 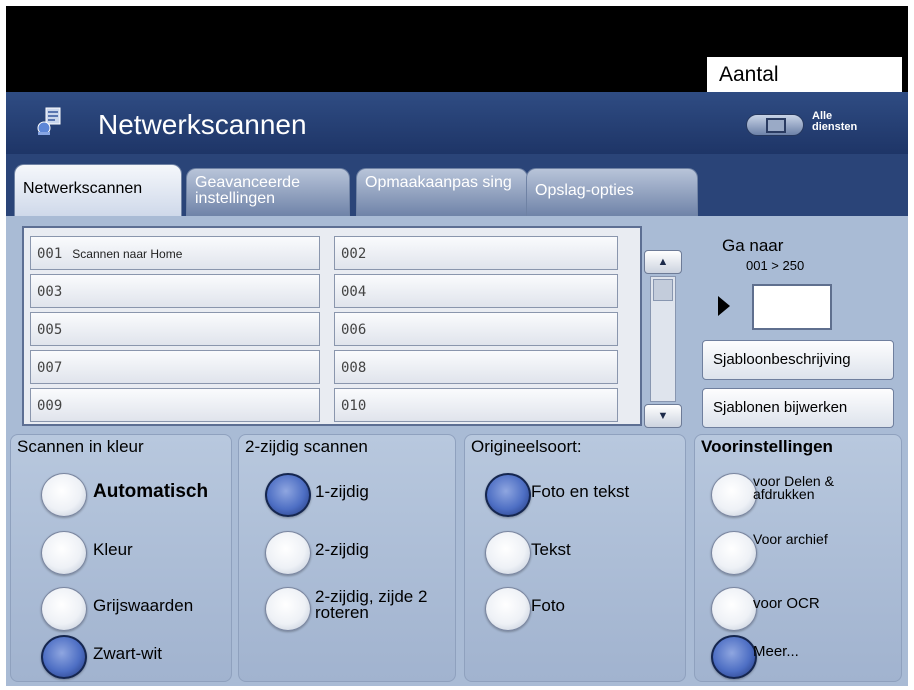 I want to click on template-name: Scannen naar Home, so click(x=127, y=254).